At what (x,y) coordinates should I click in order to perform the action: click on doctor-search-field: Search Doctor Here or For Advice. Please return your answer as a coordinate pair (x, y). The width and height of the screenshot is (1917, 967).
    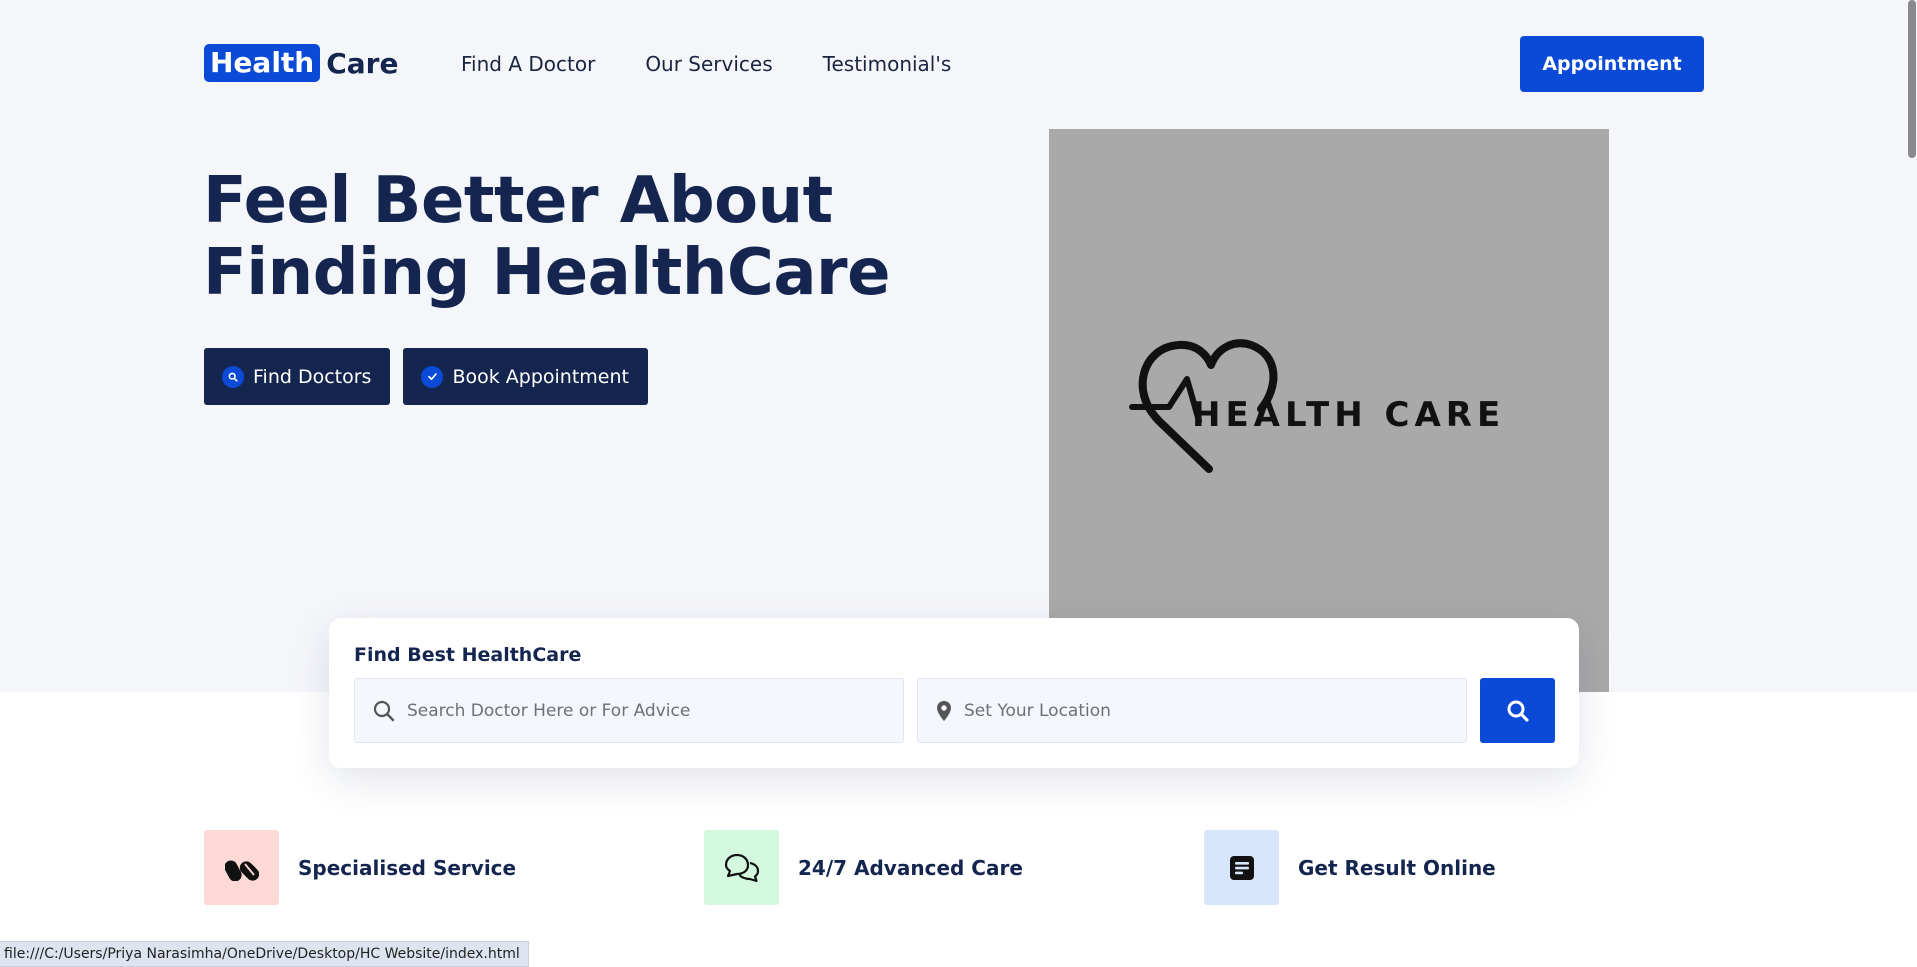
    Looking at the image, I should click on (629, 710).